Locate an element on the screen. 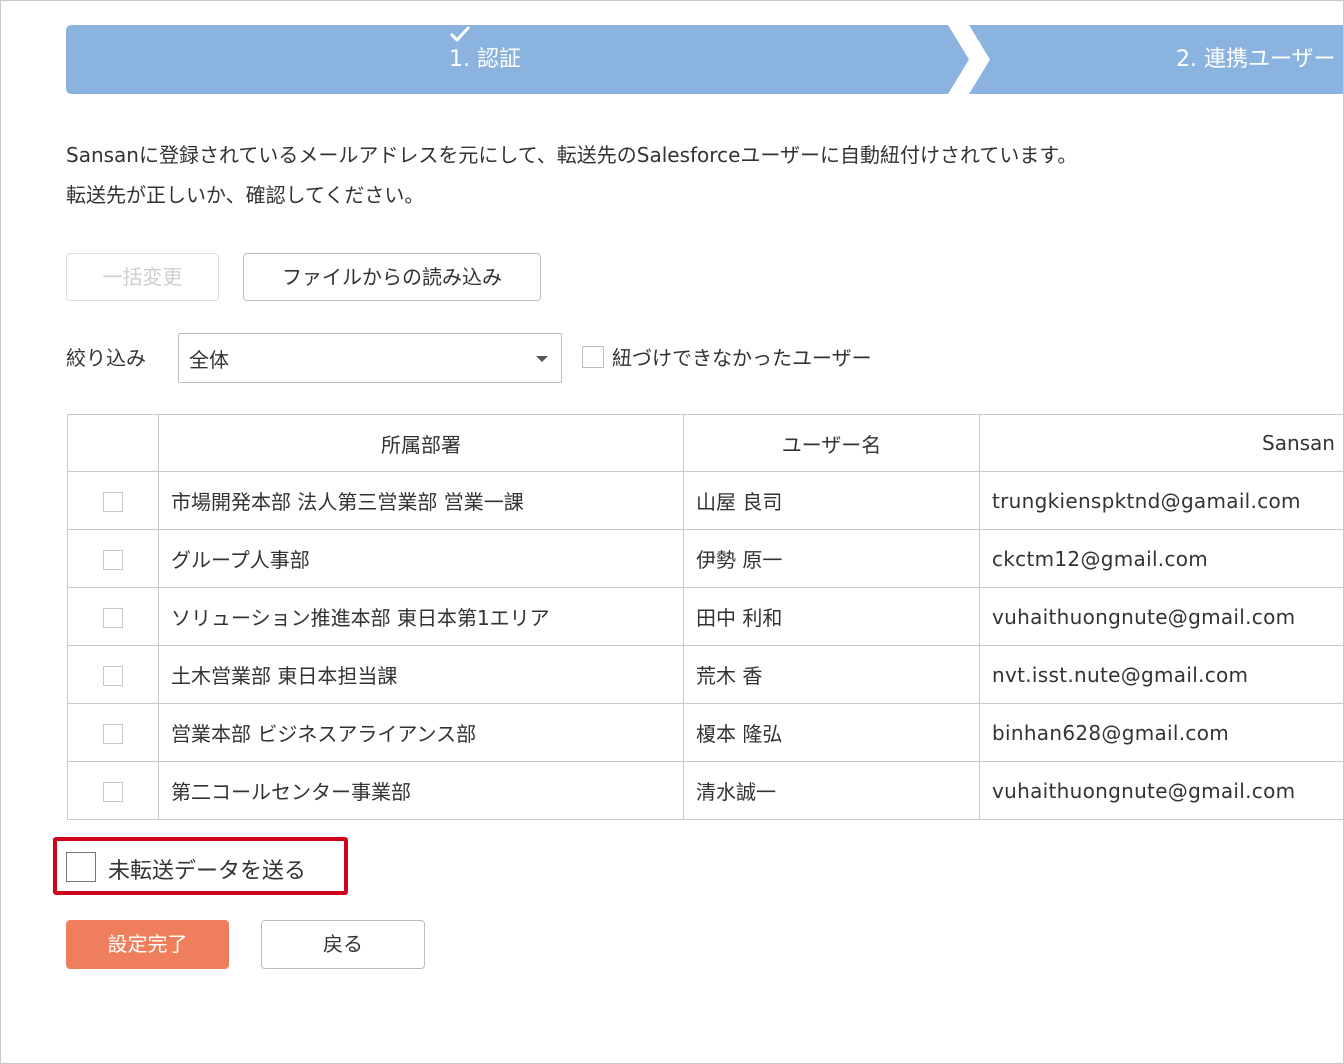  header-user: ユーザー名 is located at coordinates (831, 443).